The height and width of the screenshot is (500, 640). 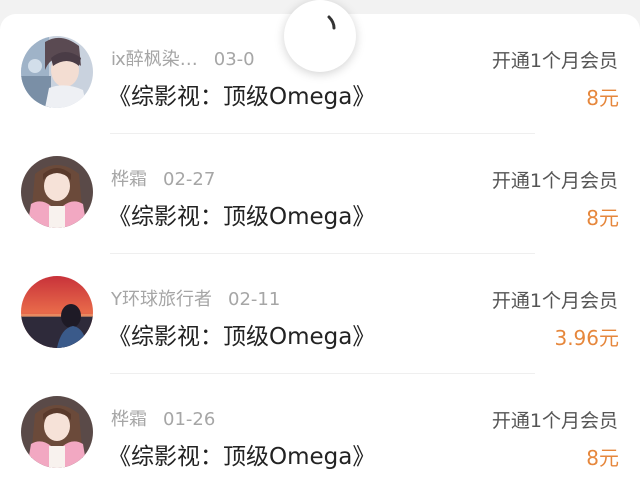 I want to click on sunset-avatar-image, so click(x=57, y=312).